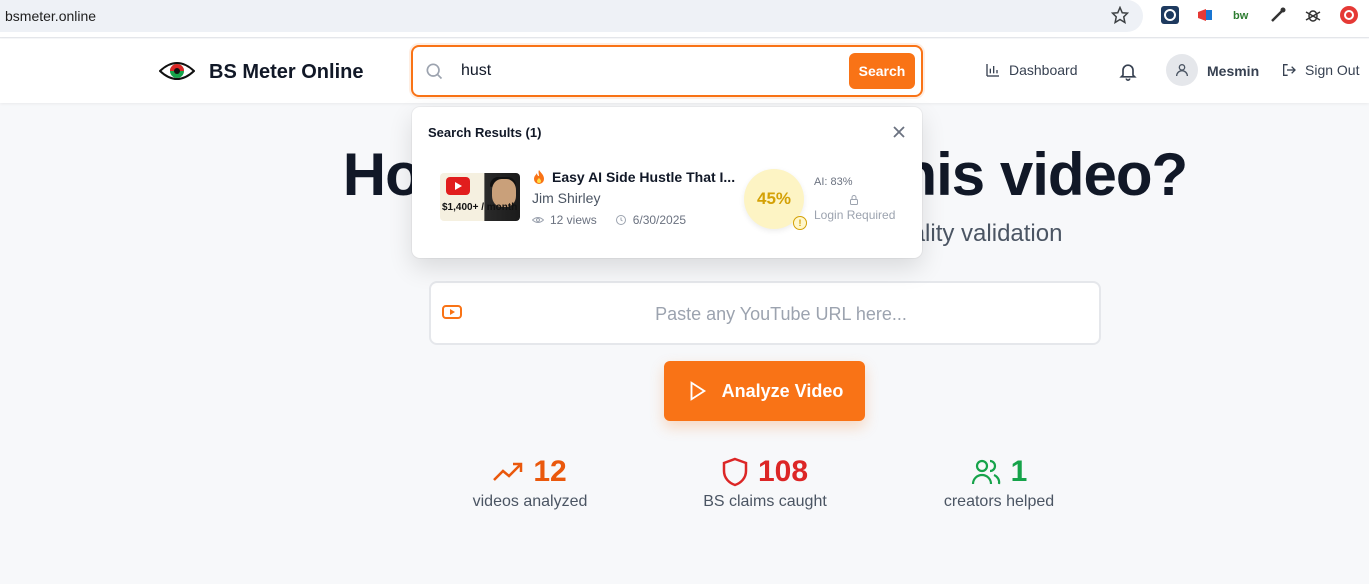 The height and width of the screenshot is (584, 1369). I want to click on video-thumbnail: $1,400+ / month, so click(480, 197).